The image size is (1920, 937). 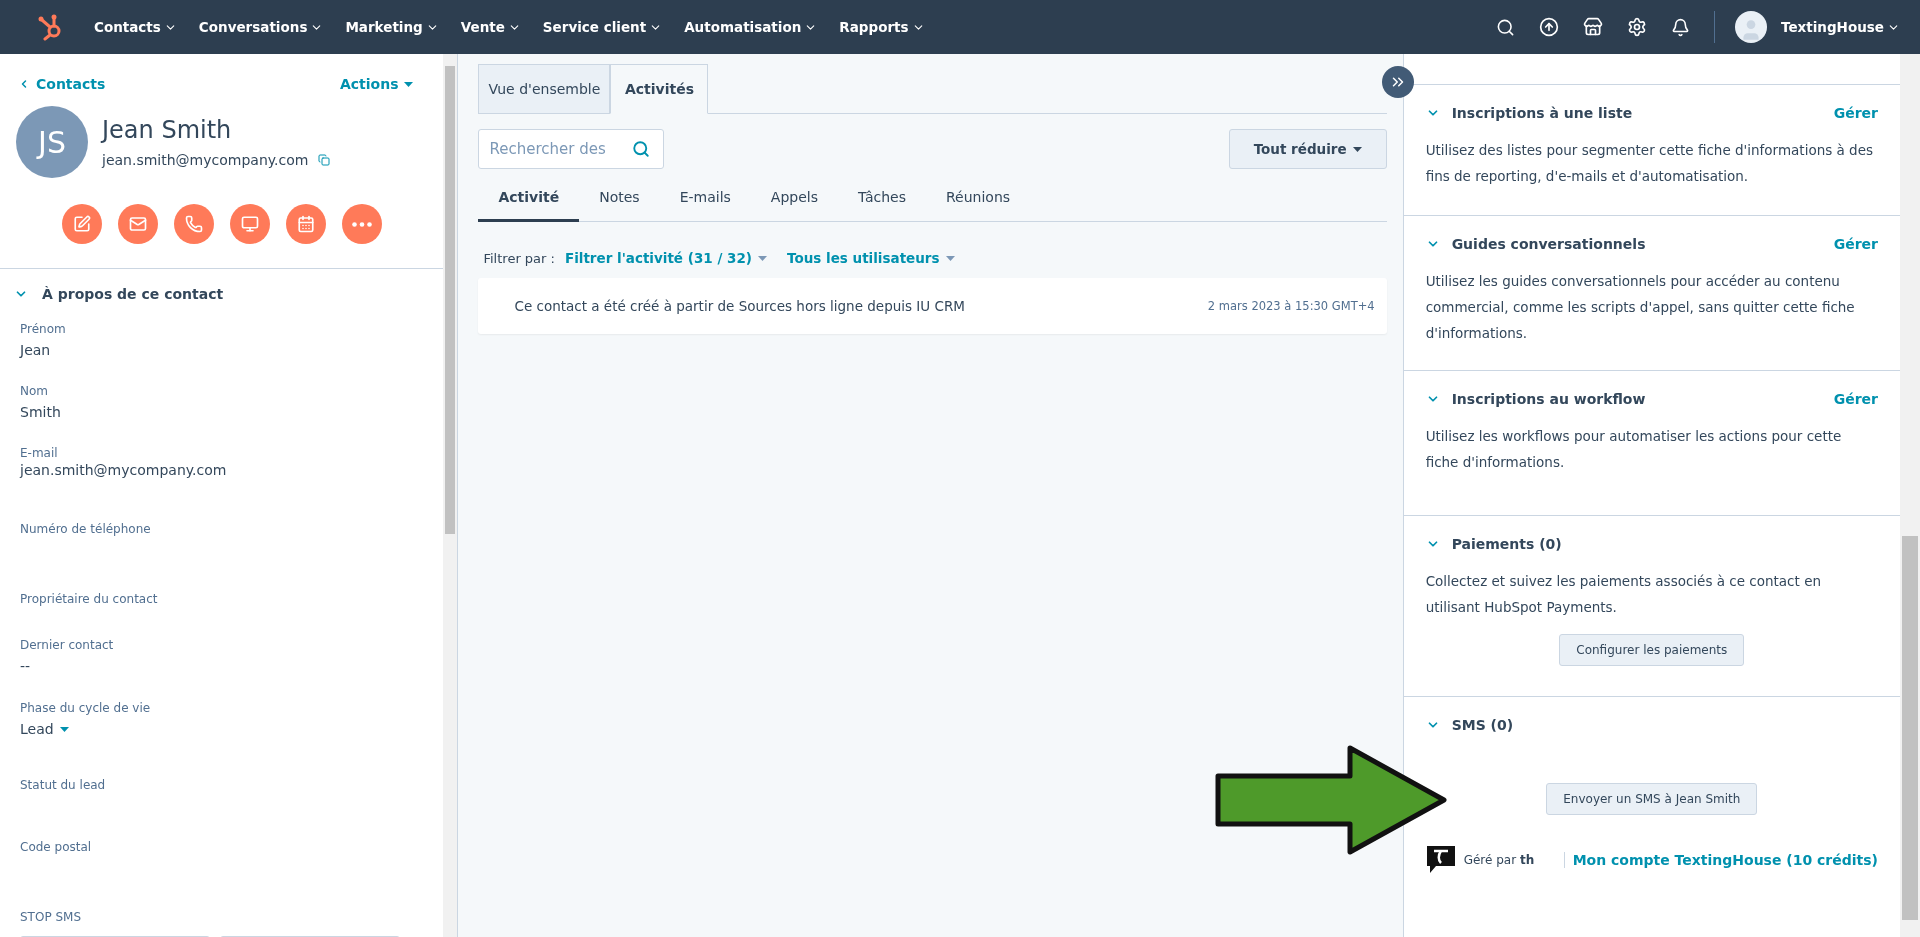 I want to click on nav-menu: Vente, so click(x=490, y=27).